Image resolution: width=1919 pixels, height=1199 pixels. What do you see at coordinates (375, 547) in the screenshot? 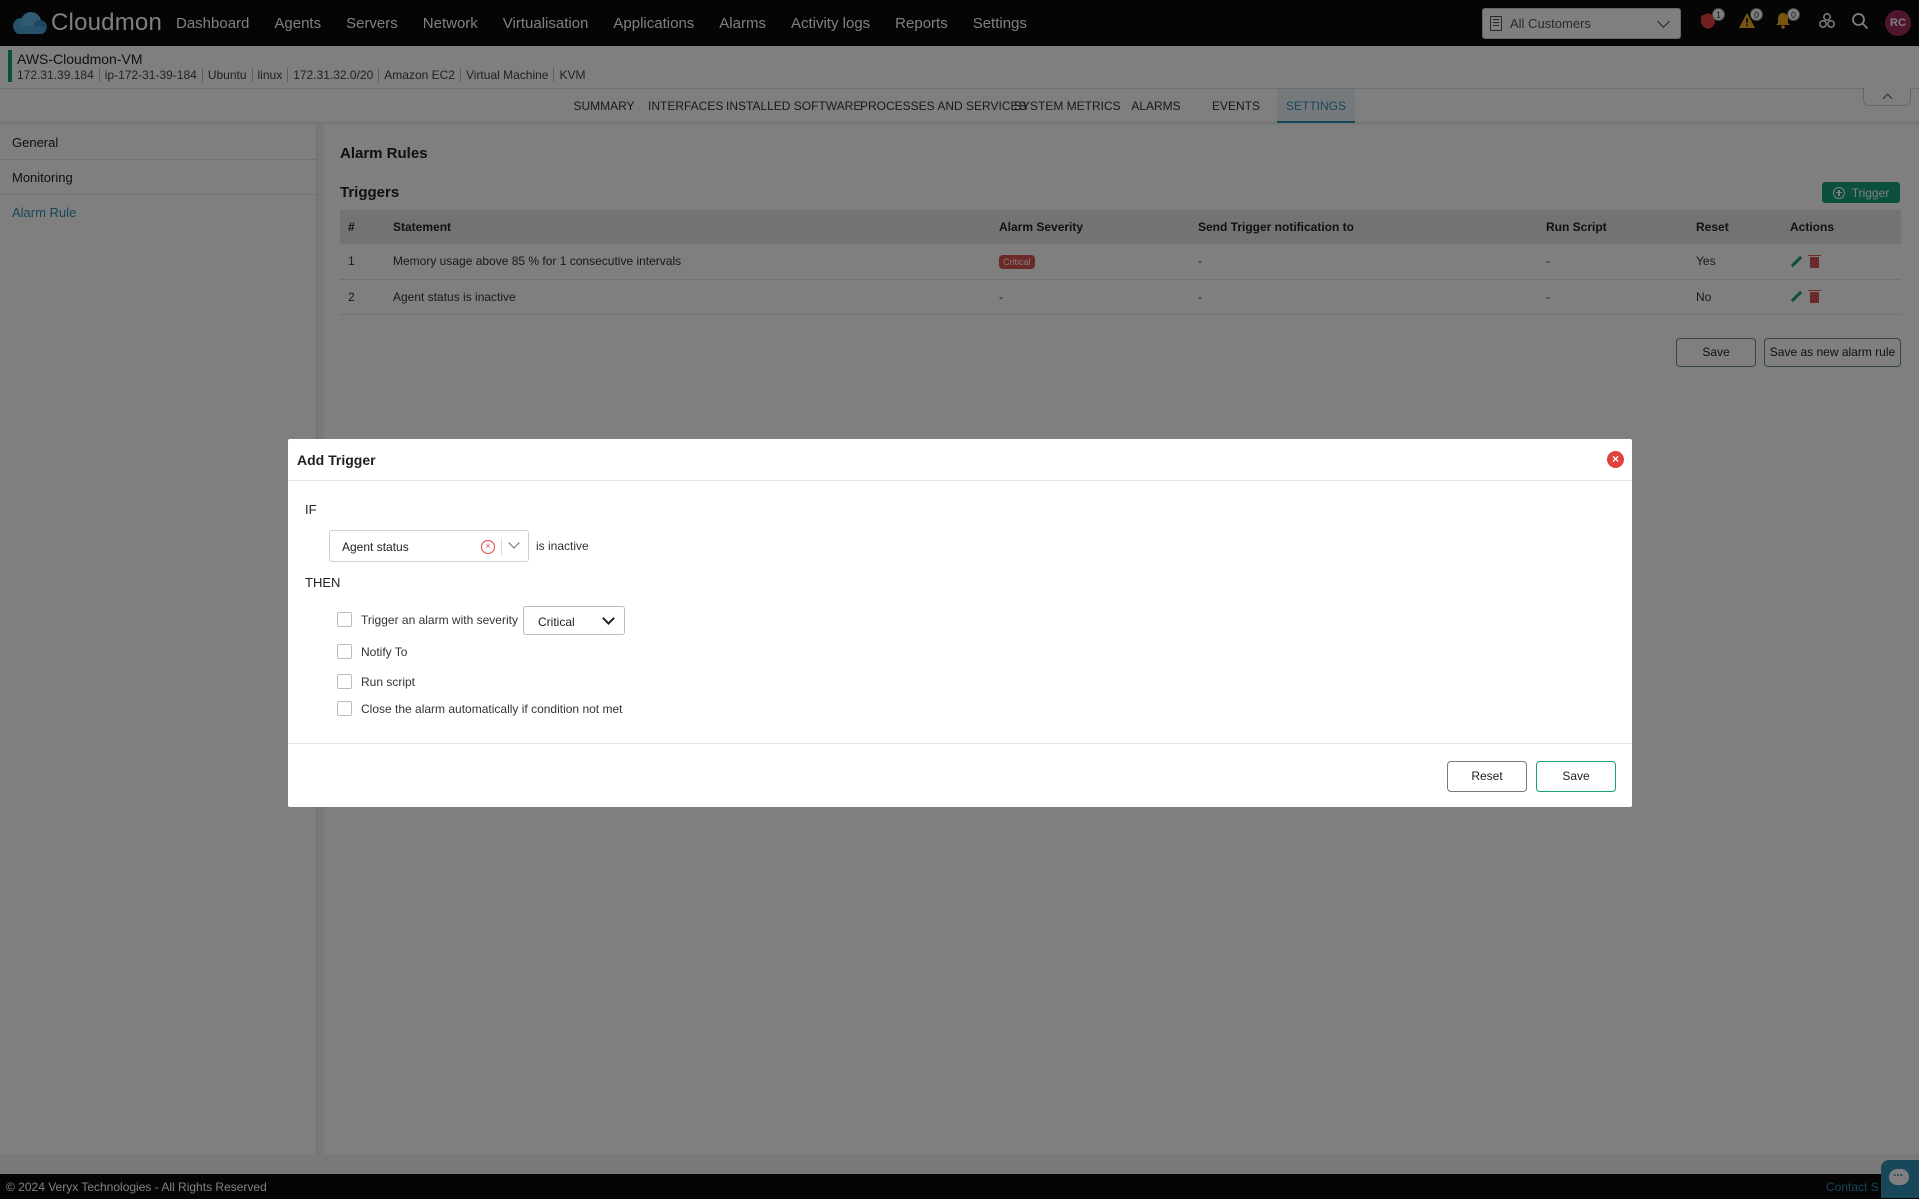
I see `metric-select-value: Agent status` at bounding box center [375, 547].